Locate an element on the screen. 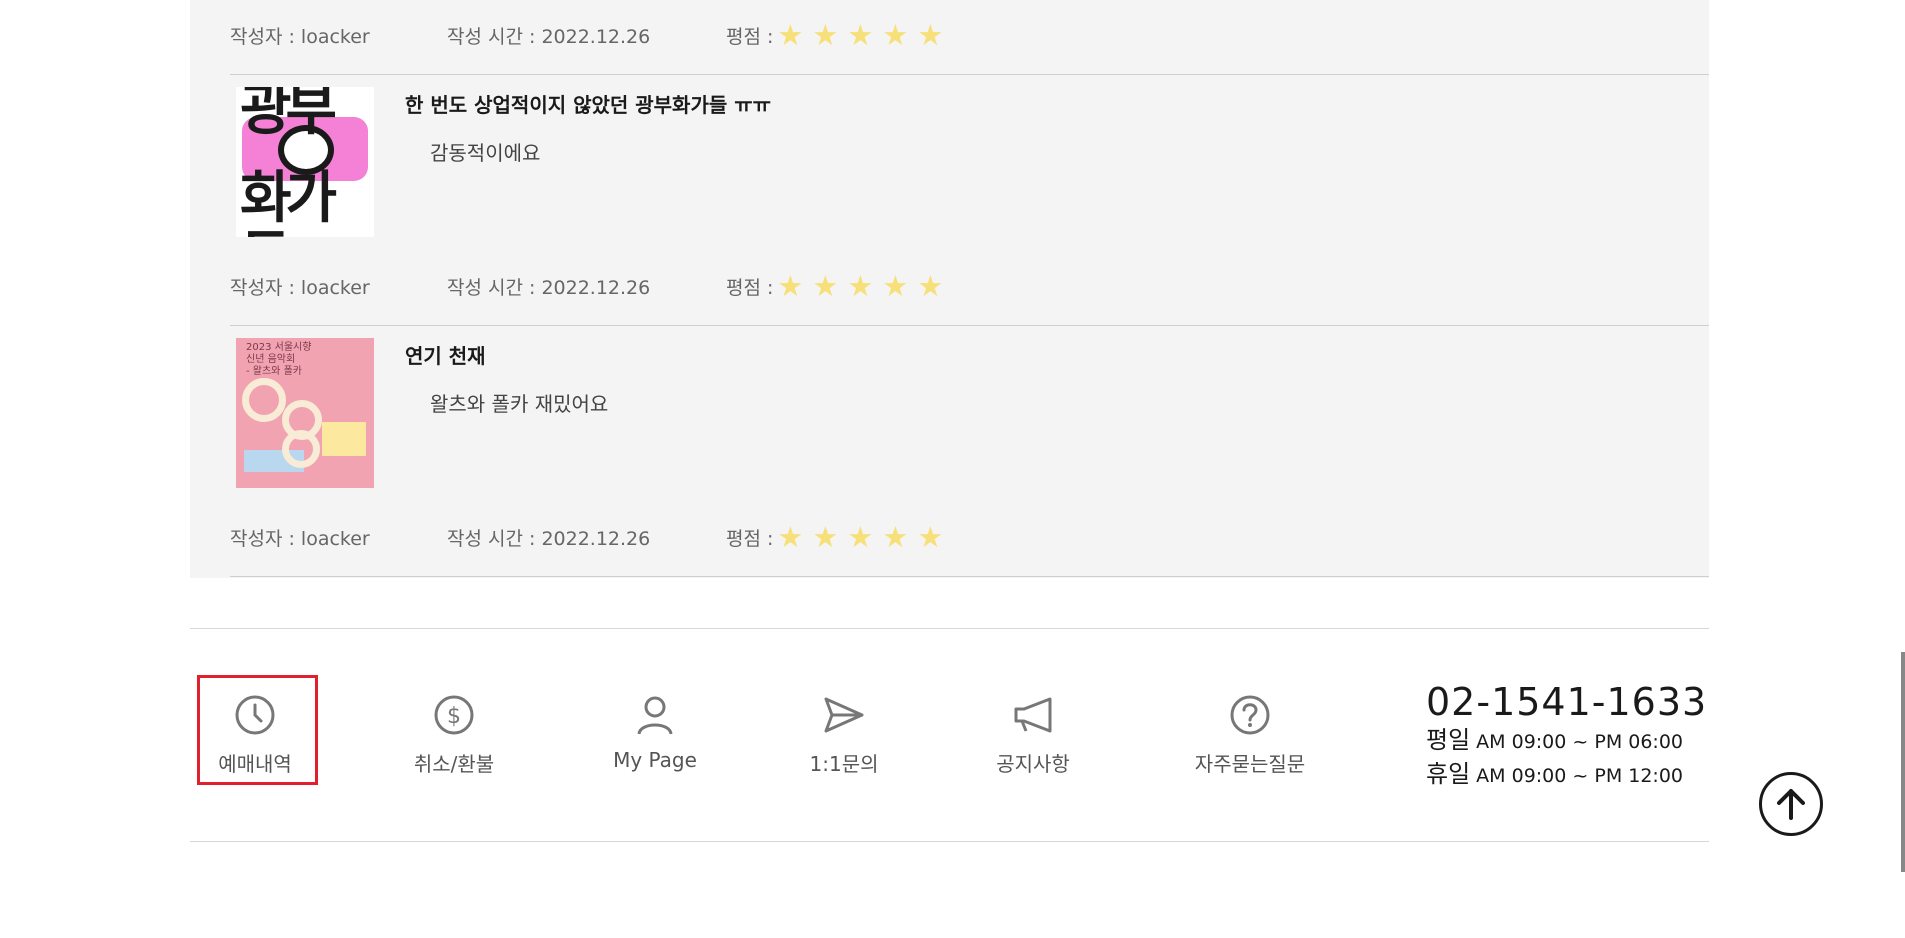 This screenshot has height=938, width=1905. weekday-time: AM 09:00 ~ PM 06:00 is located at coordinates (1580, 742).